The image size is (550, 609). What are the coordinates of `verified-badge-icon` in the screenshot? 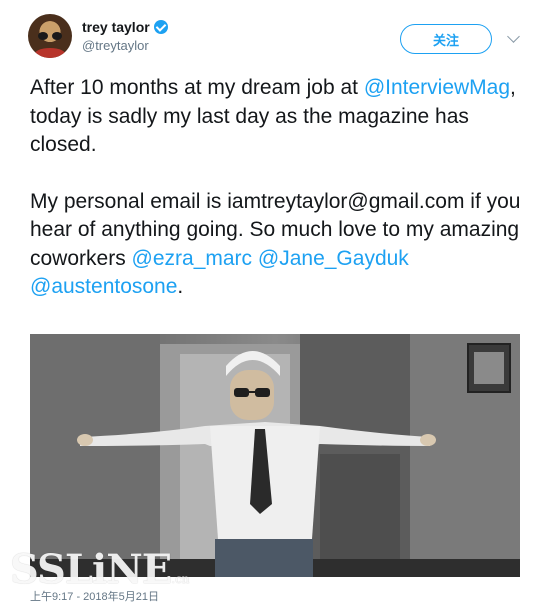 It's located at (160, 27).